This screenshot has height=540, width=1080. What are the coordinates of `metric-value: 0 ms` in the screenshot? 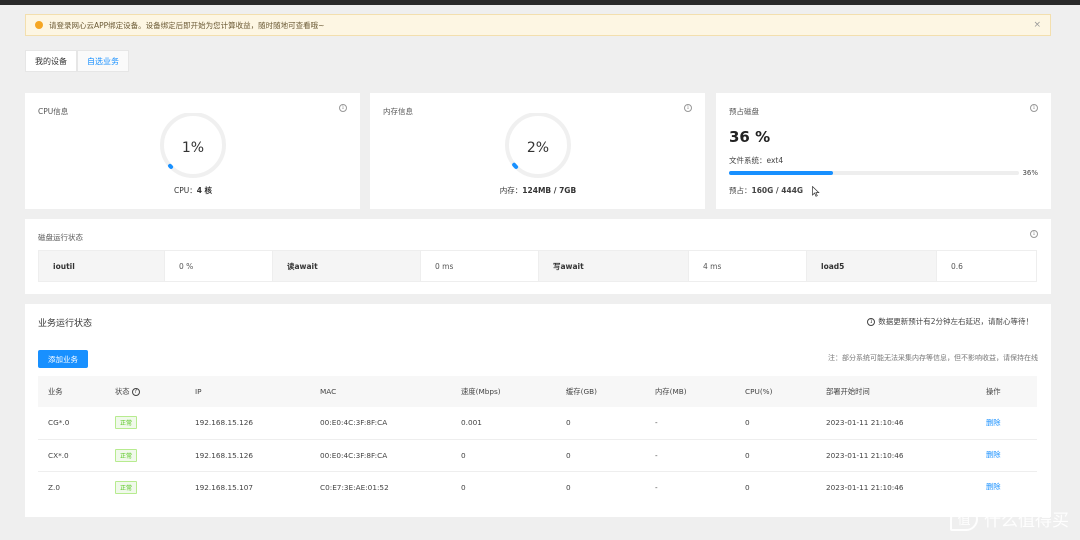 It's located at (480, 266).